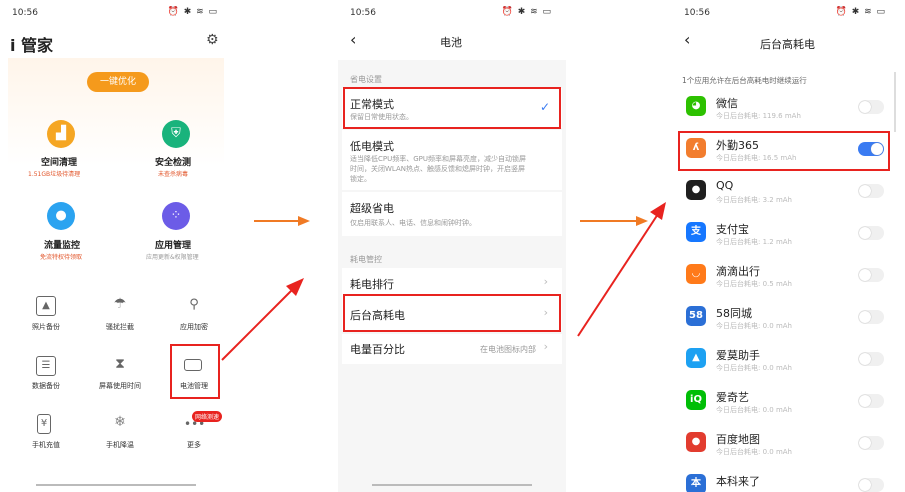  What do you see at coordinates (696, 358) in the screenshot?
I see `app-icon: ▲` at bounding box center [696, 358].